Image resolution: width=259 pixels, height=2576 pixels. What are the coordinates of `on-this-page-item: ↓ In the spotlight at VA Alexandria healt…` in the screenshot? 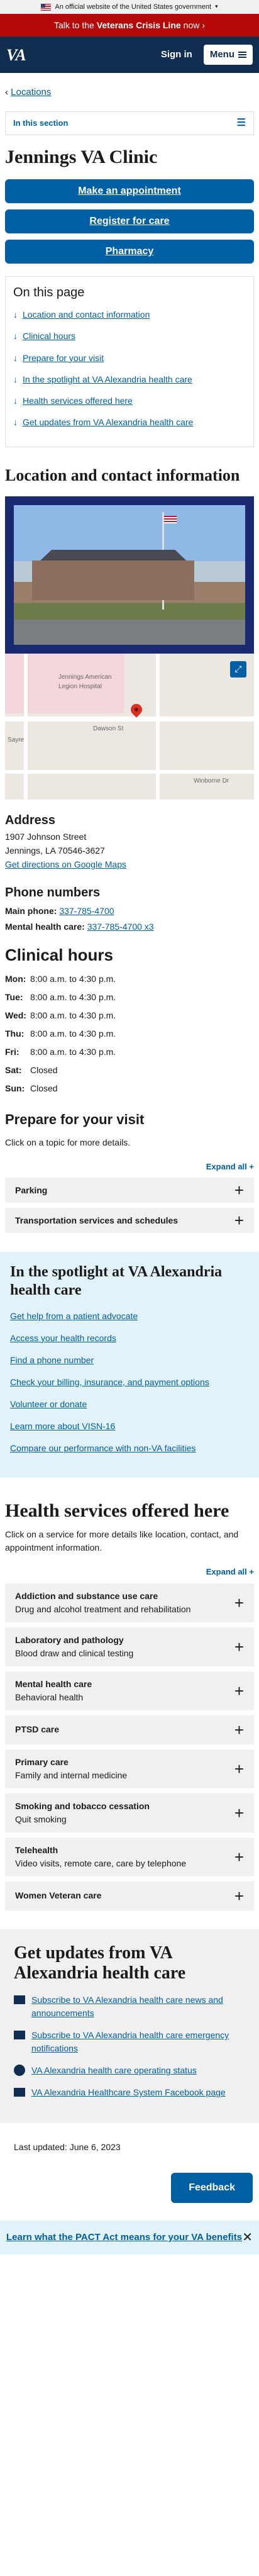 It's located at (129, 379).